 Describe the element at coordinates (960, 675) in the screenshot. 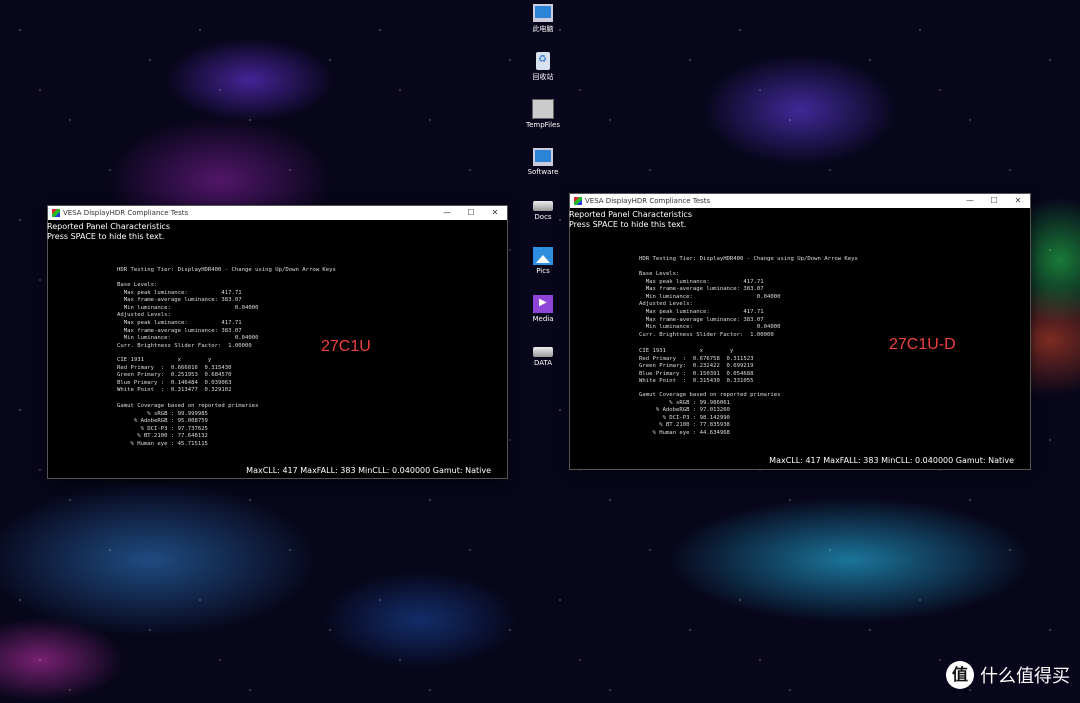

I see `watermark-badge: 值` at that location.